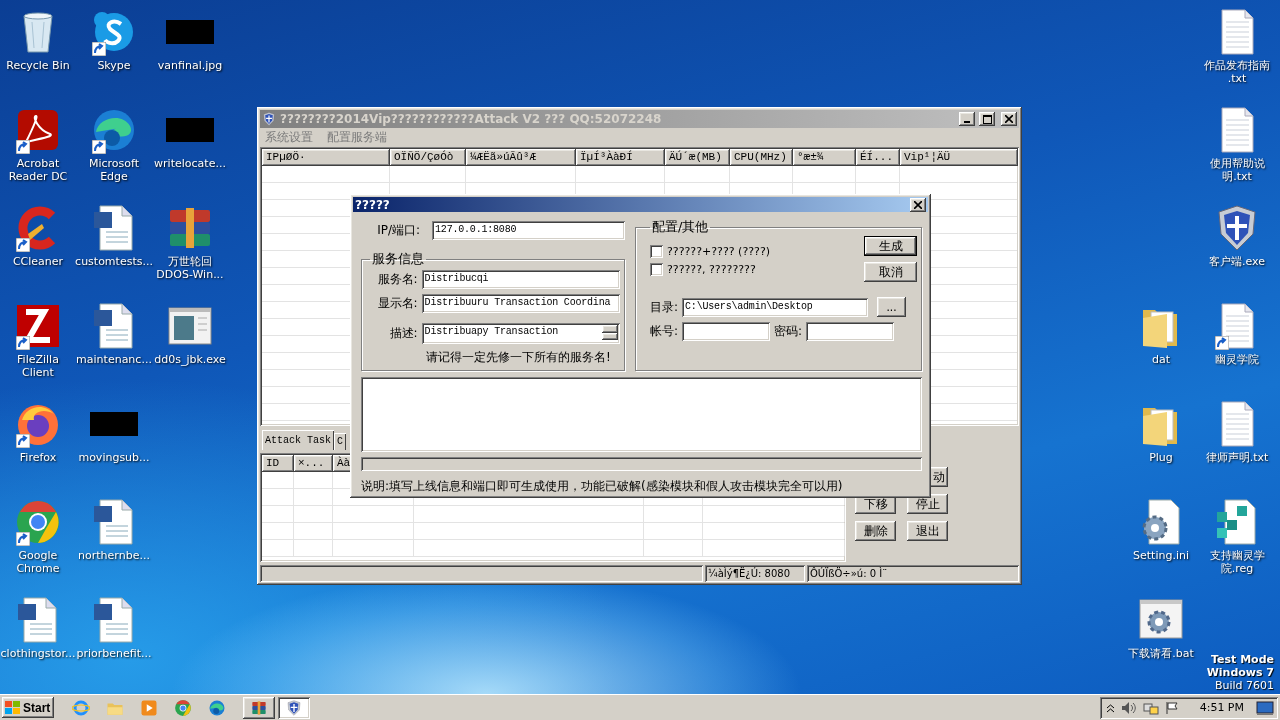 The image size is (1280, 720). What do you see at coordinates (1237, 170) in the screenshot?
I see `icon-label: 使用帮助说明.txt` at bounding box center [1237, 170].